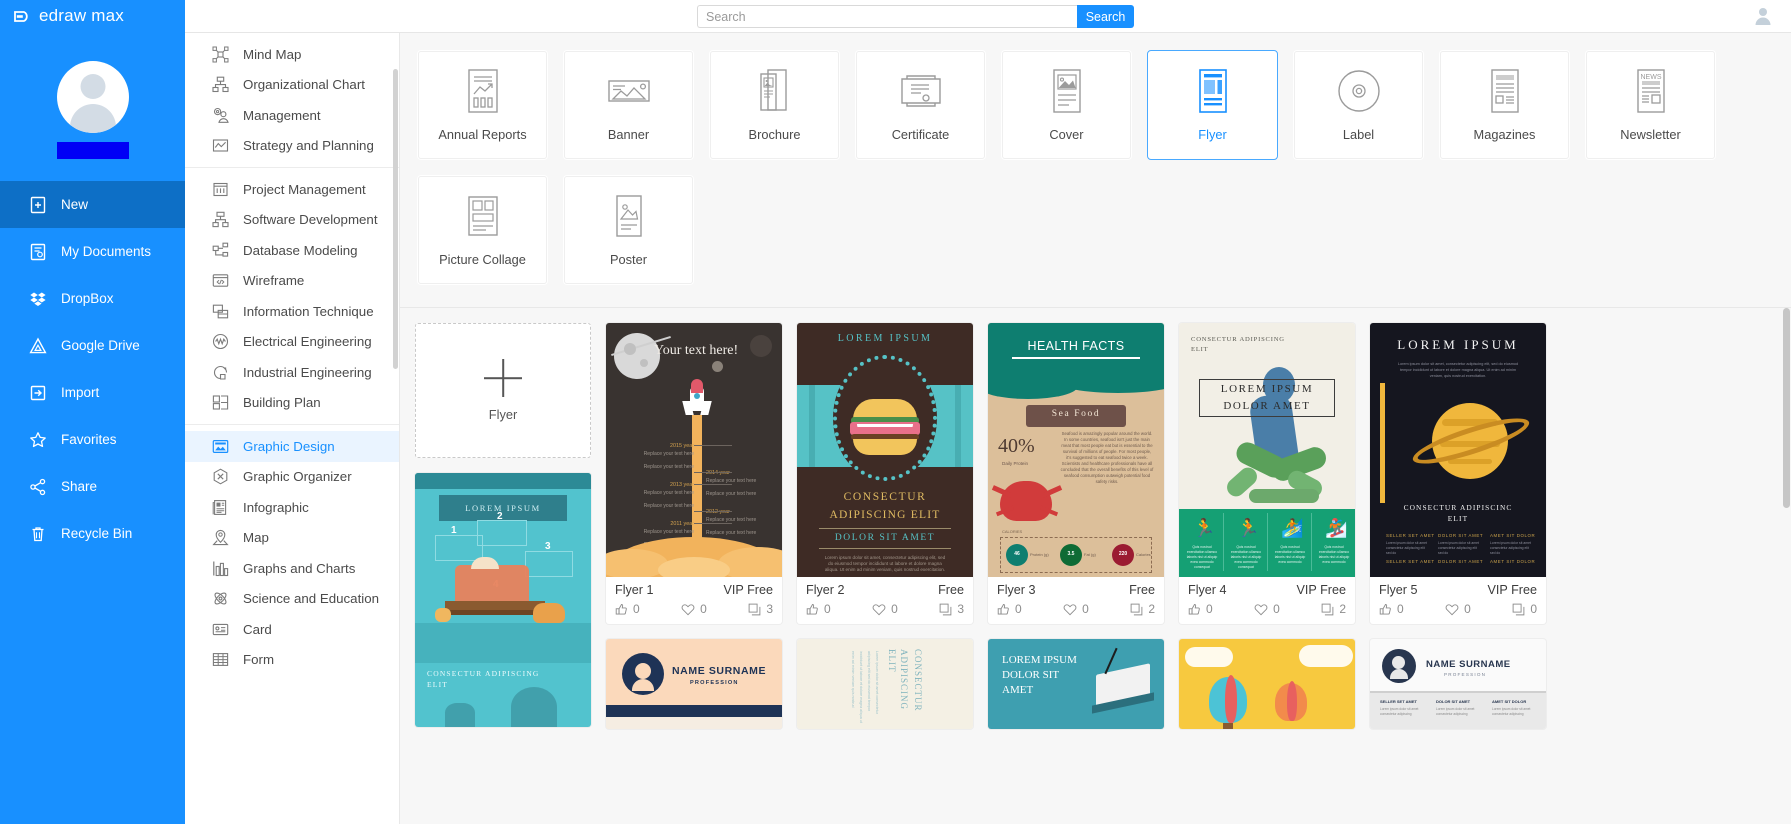 This screenshot has height=824, width=1791. I want to click on sidebar-item-share: Share, so click(92, 486).